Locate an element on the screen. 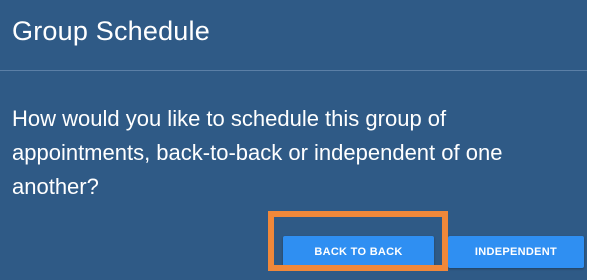  dialog-title: Group Schedule is located at coordinates (111, 31).